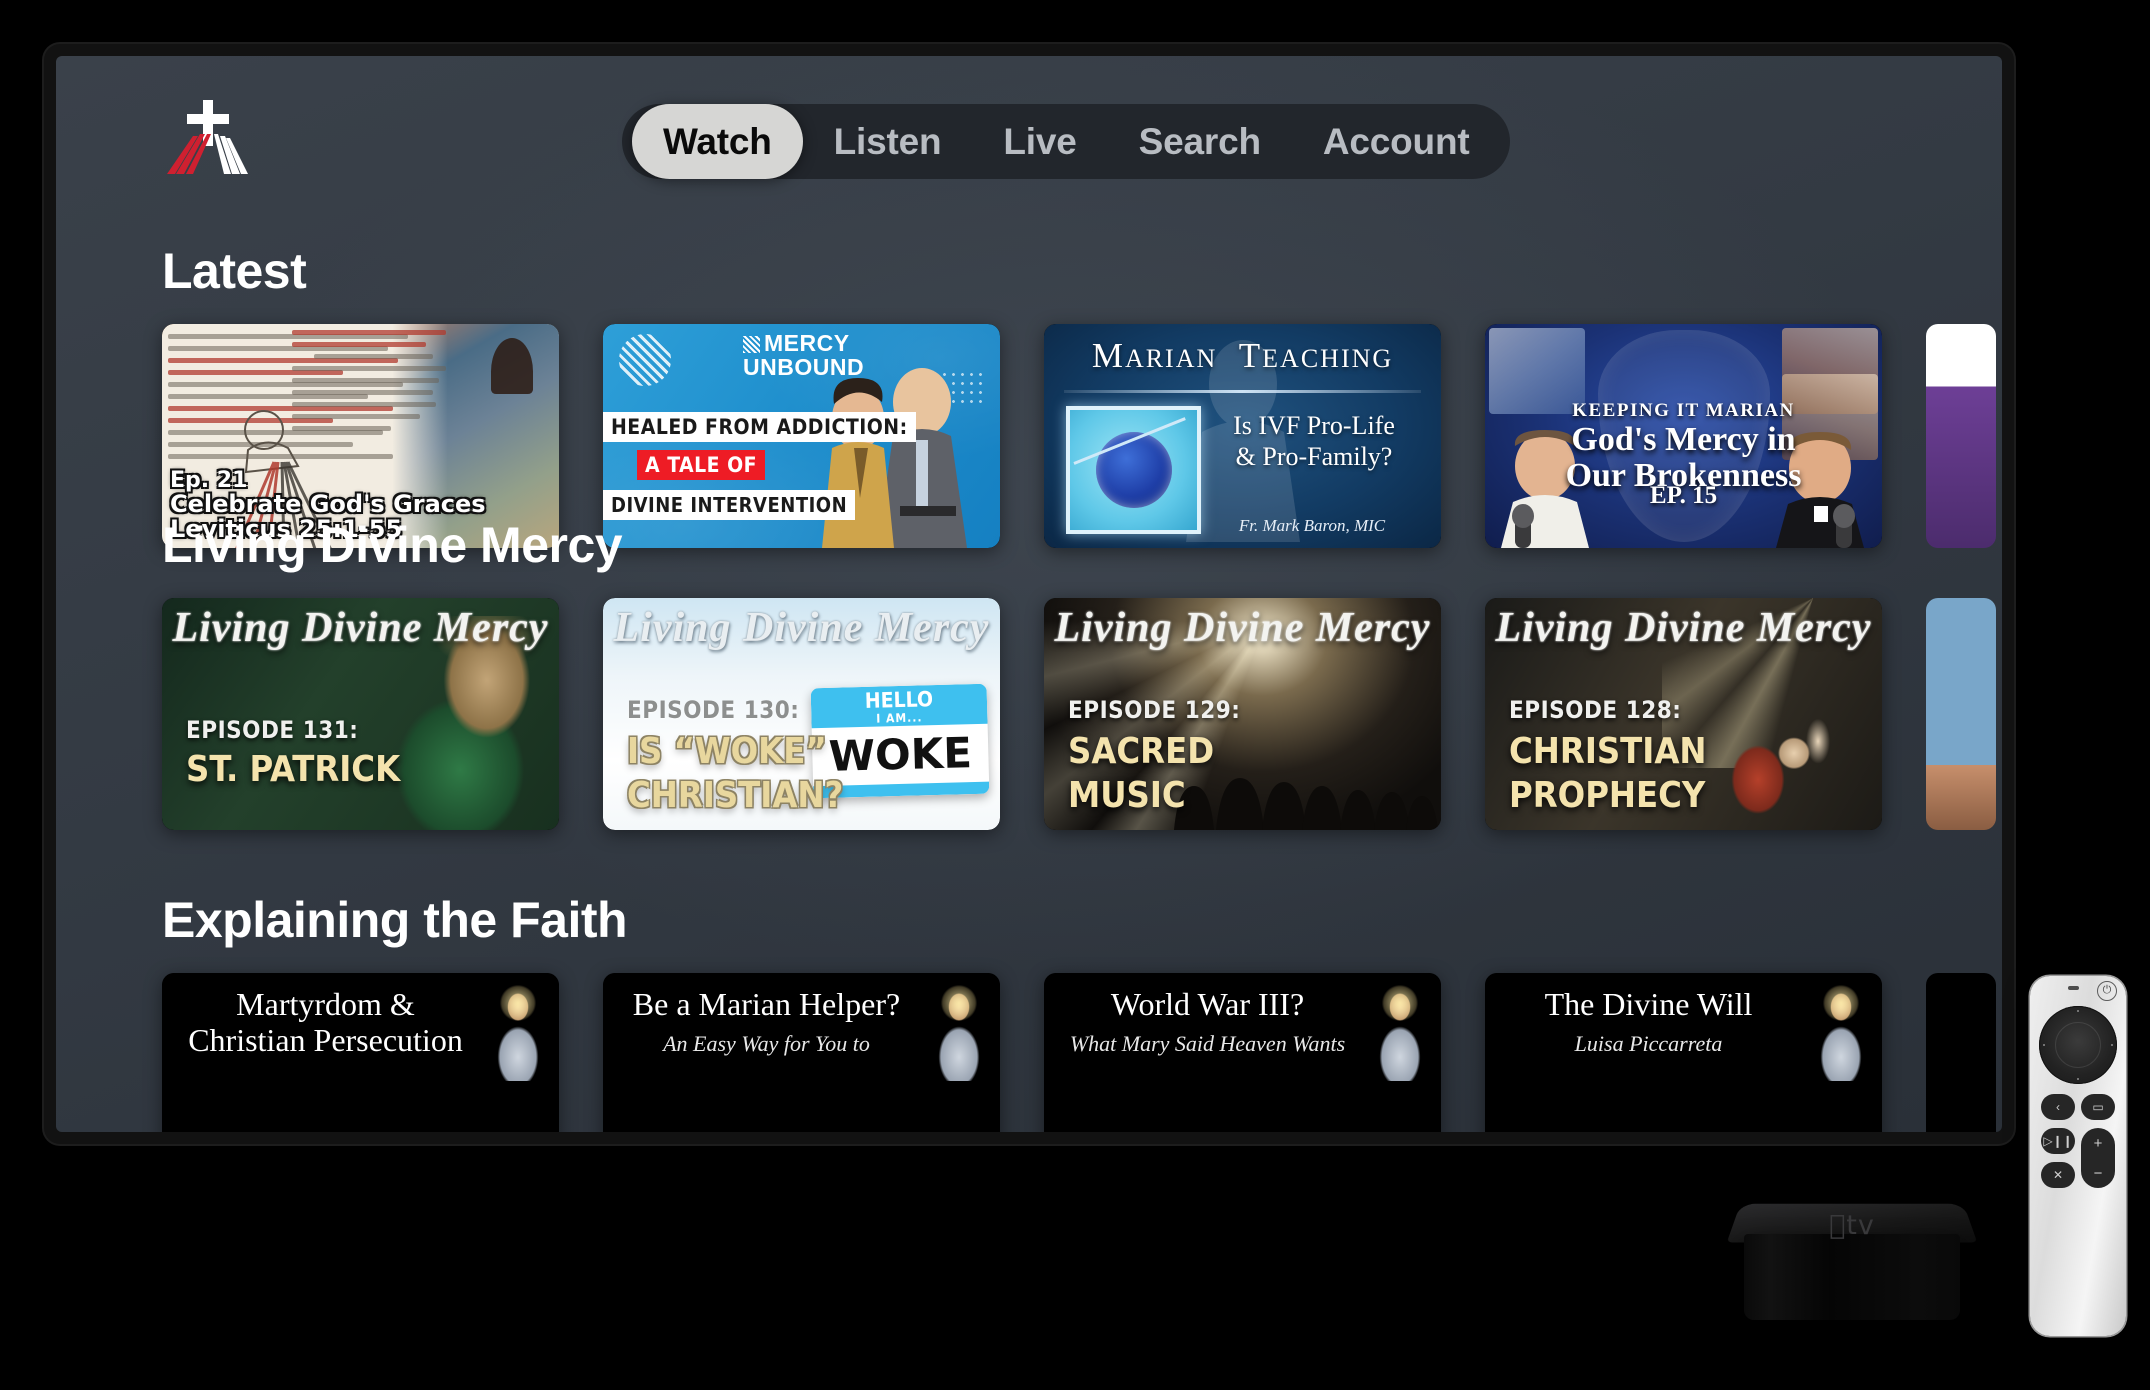 This screenshot has width=2150, height=1390. Describe the element at coordinates (1171, 358) in the screenshot. I see `title-rest-1: ARIAN` at that location.